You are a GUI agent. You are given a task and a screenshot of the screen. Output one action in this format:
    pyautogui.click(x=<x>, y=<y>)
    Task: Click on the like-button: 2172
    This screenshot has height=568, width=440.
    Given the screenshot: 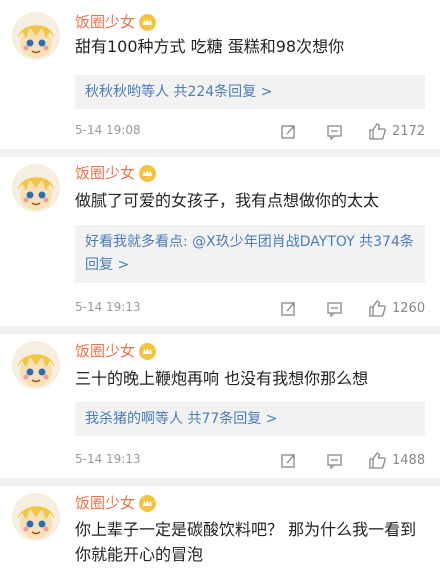 What is the action you would take?
    pyautogui.click(x=396, y=131)
    